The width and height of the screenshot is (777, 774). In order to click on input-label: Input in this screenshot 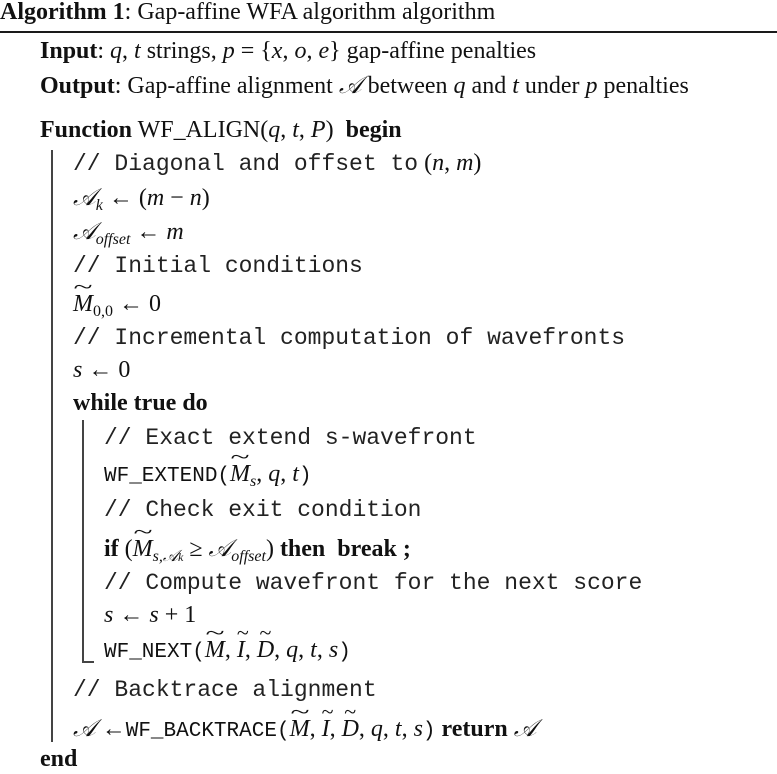, I will do `click(69, 51)`.